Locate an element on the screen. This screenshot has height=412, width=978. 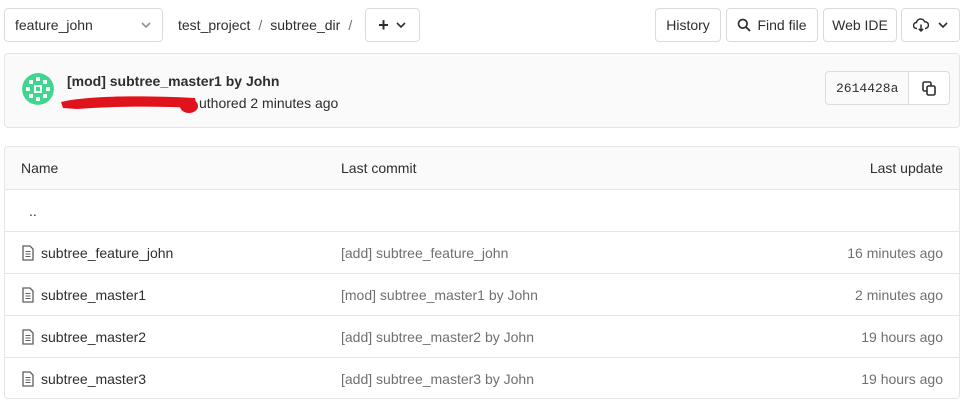
cloud-download-icon is located at coordinates (920, 25).